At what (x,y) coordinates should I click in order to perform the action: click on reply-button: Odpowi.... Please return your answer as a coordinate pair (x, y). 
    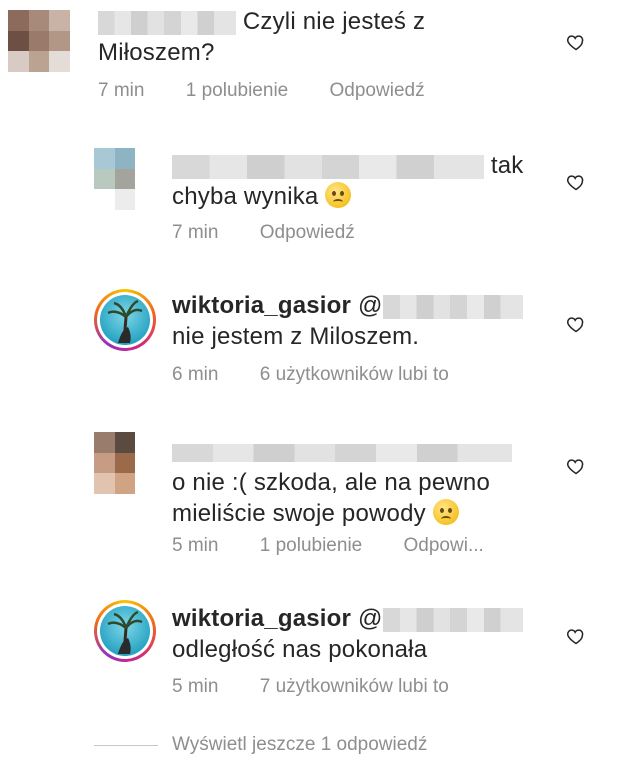
    Looking at the image, I should click on (444, 545).